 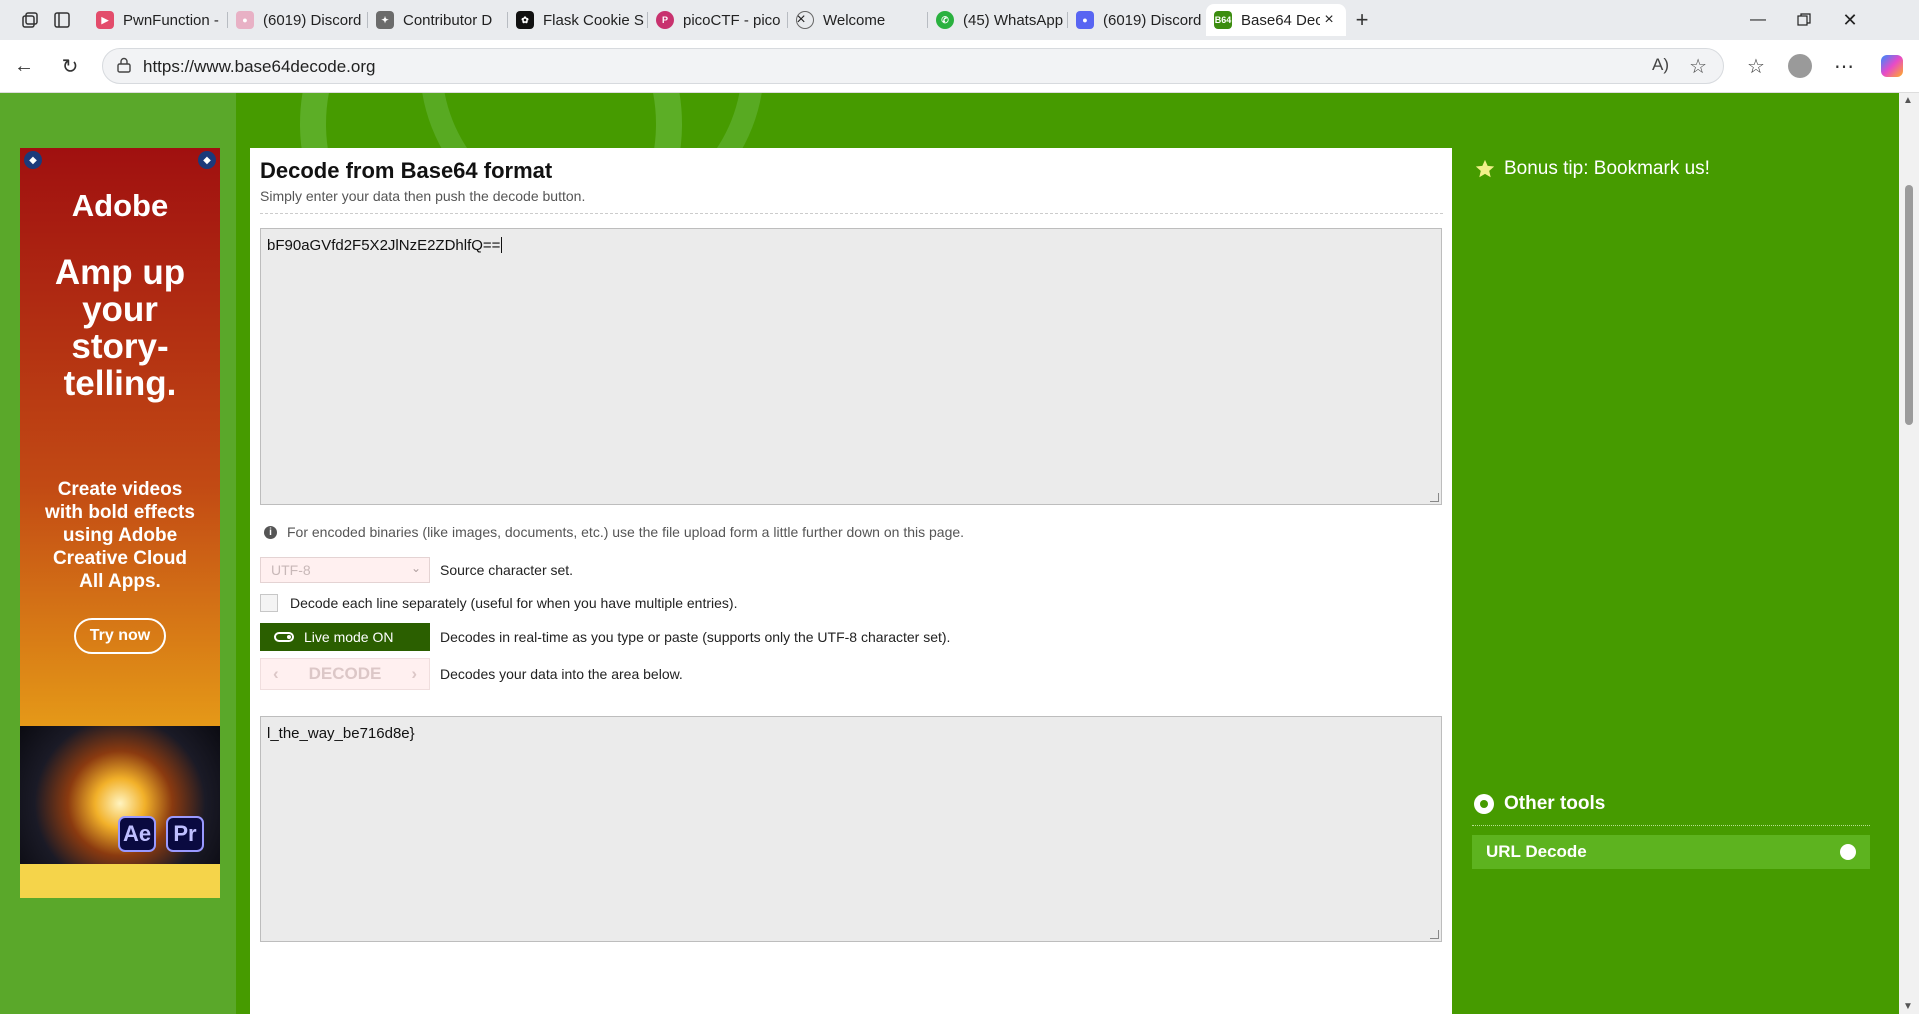 I want to click on scroll-down-icon: ▼, so click(x=1908, y=1006).